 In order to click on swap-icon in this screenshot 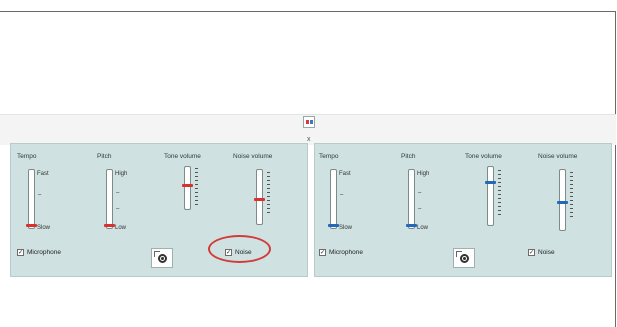, I will do `click(309, 122)`.